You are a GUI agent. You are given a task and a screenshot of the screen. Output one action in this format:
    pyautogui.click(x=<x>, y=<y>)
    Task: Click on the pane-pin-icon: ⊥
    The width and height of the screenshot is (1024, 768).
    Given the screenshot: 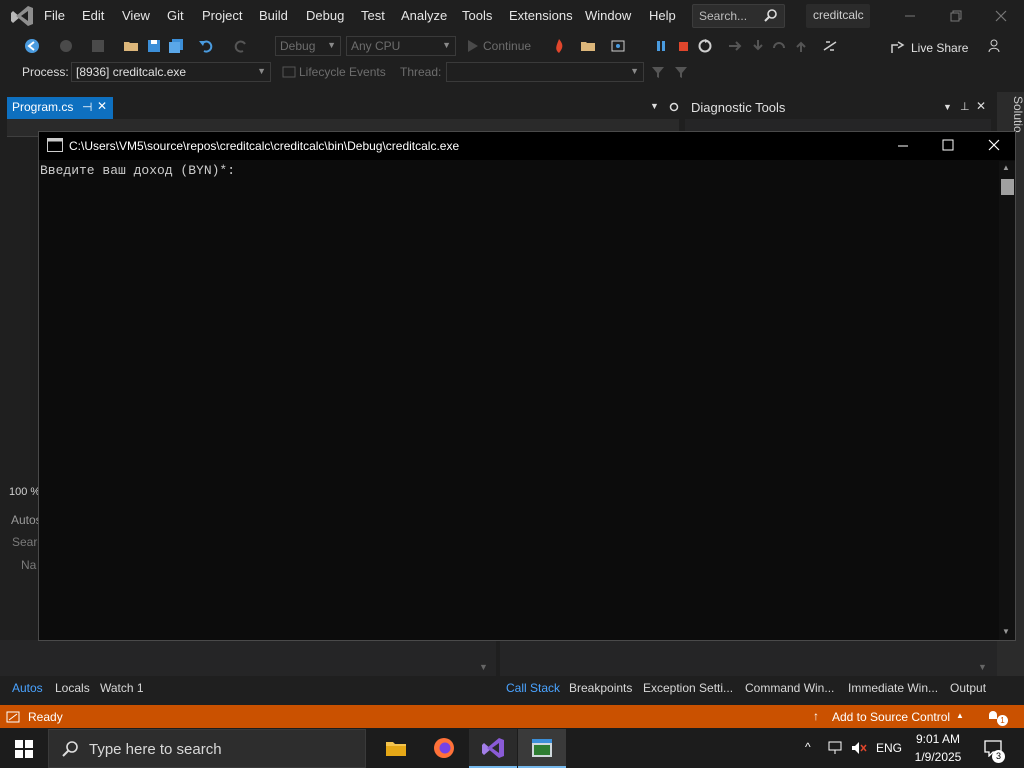 What is the action you would take?
    pyautogui.click(x=965, y=106)
    